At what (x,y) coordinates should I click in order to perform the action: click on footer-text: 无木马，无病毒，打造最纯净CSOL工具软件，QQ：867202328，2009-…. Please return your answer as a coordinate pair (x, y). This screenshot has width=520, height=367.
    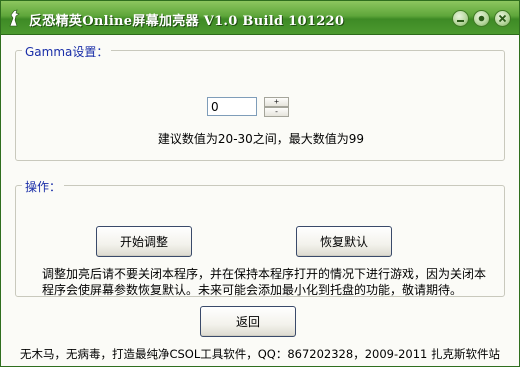
    Looking at the image, I should click on (260, 354).